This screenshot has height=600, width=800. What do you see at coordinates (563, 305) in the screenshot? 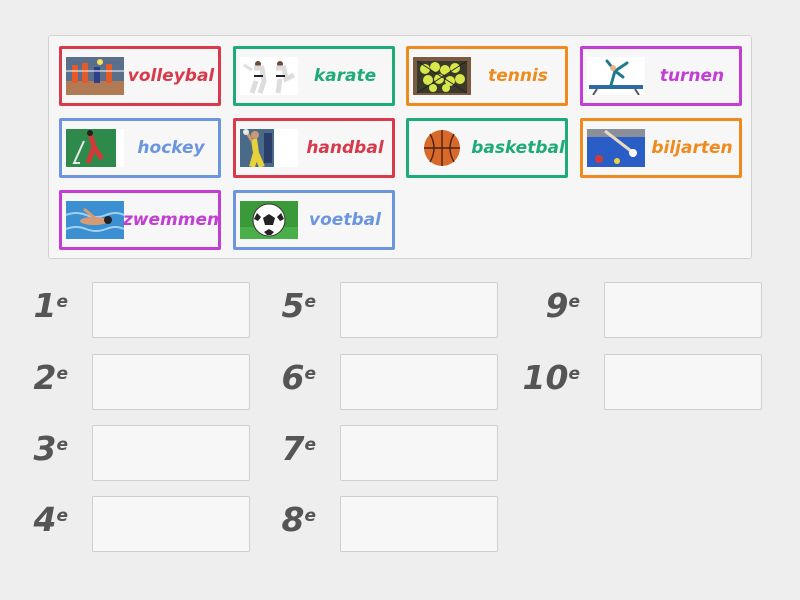
I see `slot-number-9: 9e` at bounding box center [563, 305].